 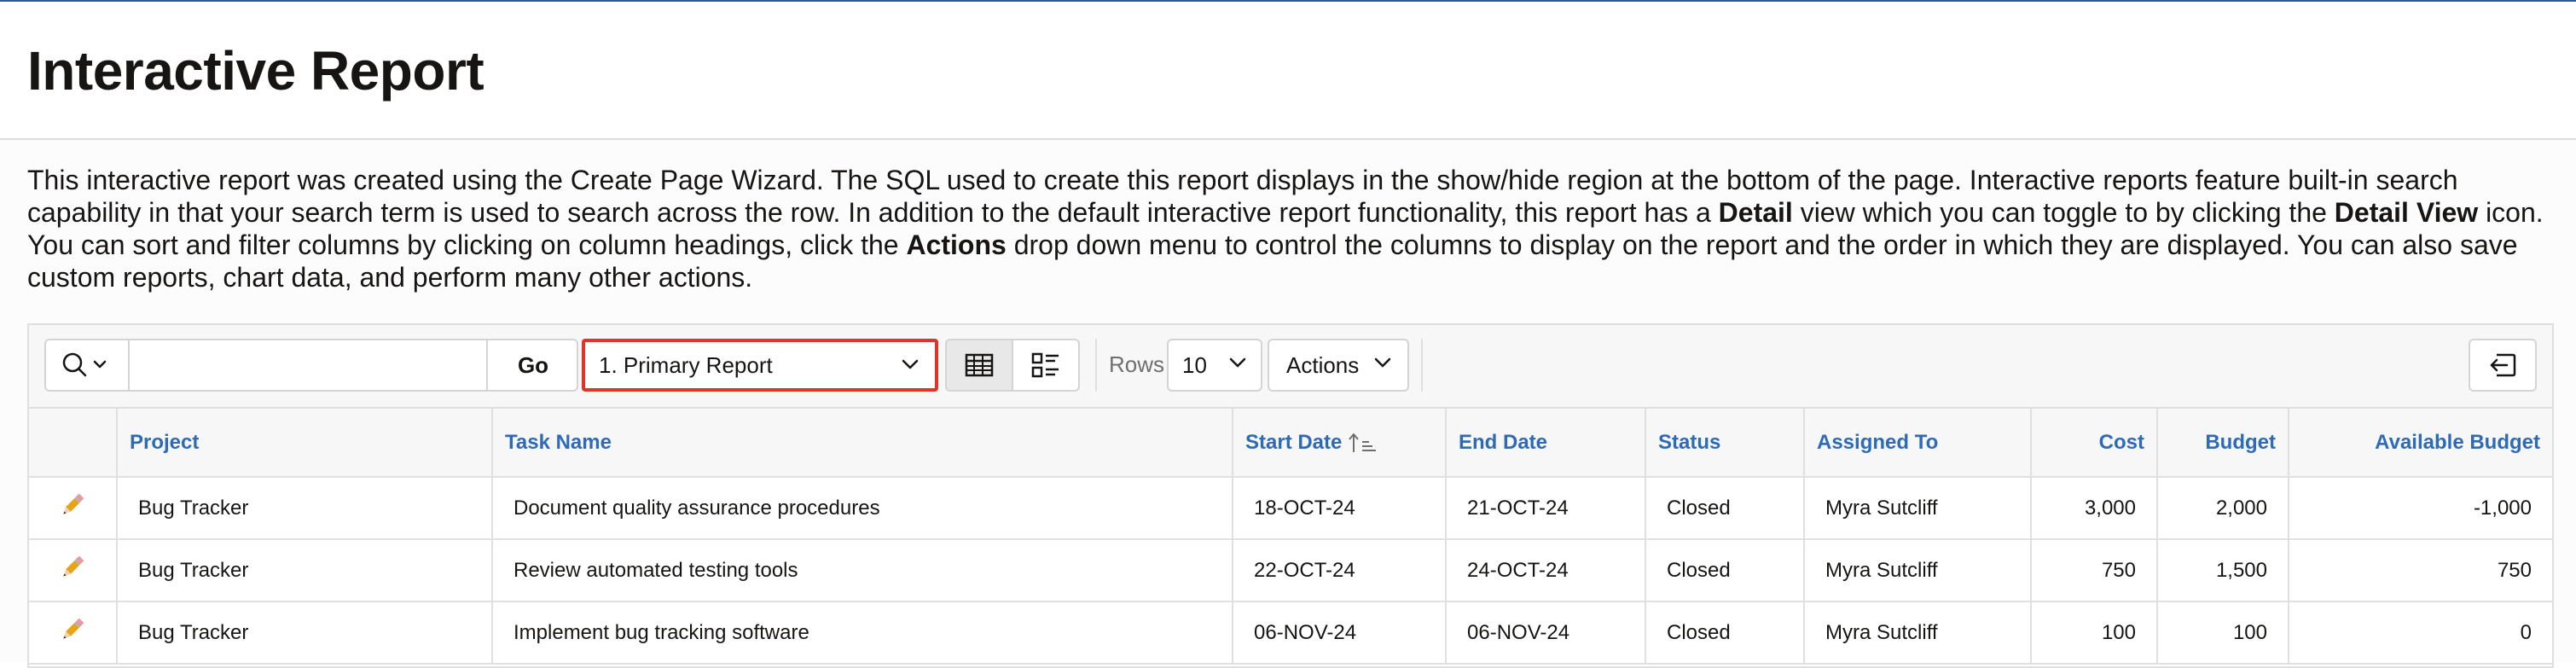 I want to click on saved-report-select: 1. Primary Report, so click(x=760, y=365).